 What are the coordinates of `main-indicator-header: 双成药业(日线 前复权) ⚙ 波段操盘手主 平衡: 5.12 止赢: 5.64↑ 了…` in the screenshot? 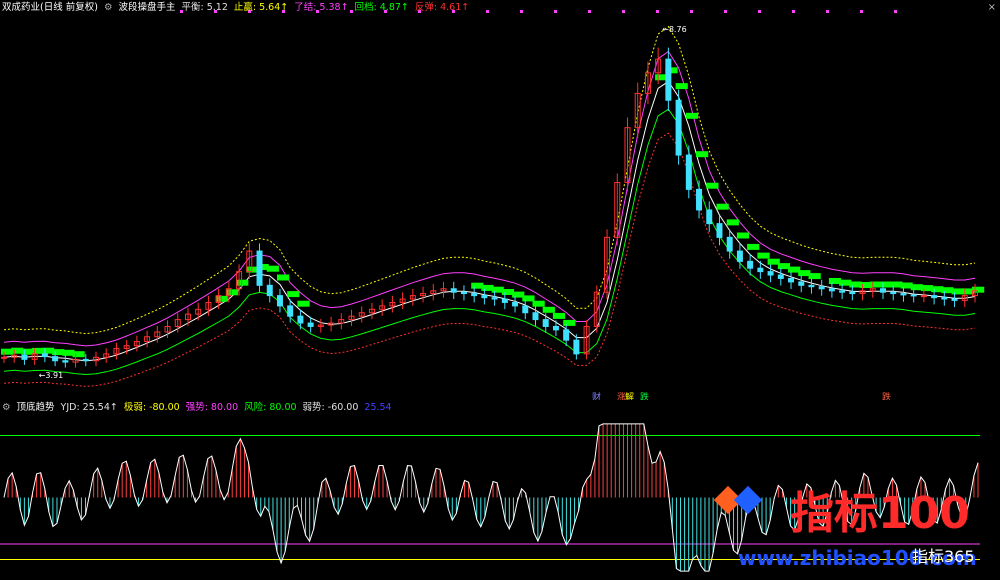 It's located at (235, 8).